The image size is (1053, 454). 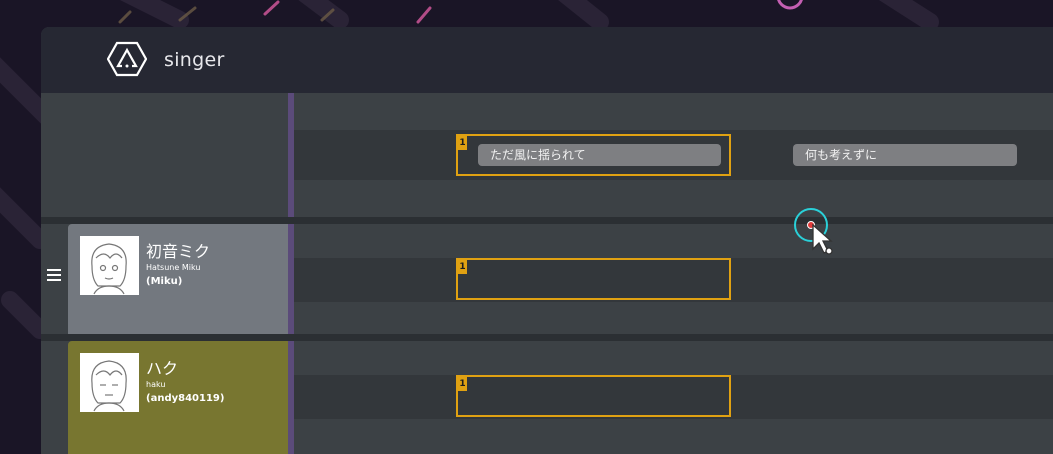 I want to click on hexagon-triangle-logo-icon, so click(x=127, y=59).